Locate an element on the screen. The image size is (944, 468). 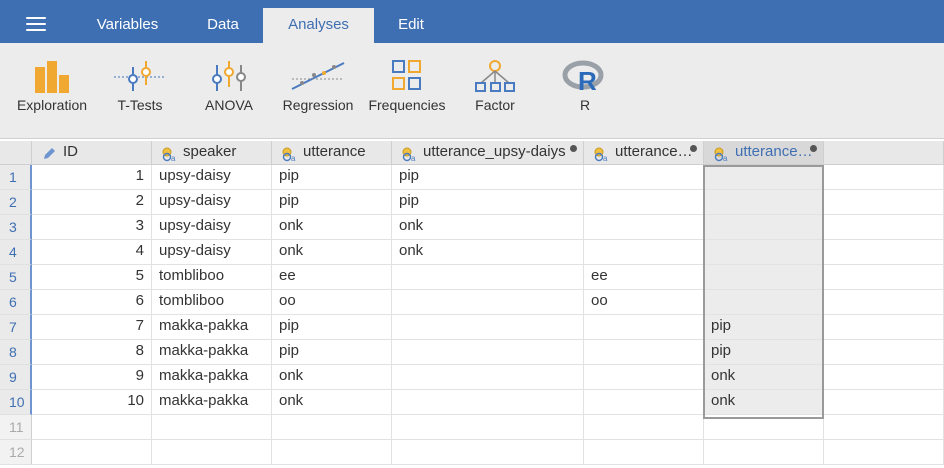
row-number: 6 is located at coordinates (16, 302).